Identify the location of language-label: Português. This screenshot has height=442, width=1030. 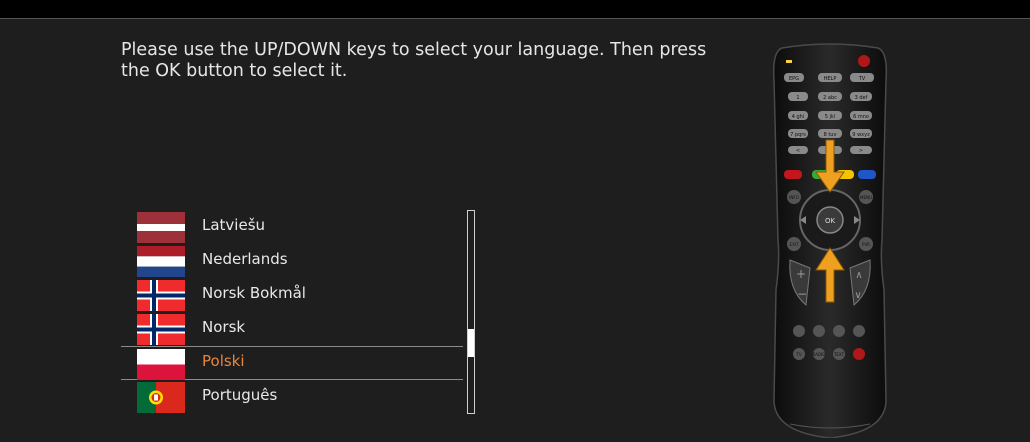
(240, 395).